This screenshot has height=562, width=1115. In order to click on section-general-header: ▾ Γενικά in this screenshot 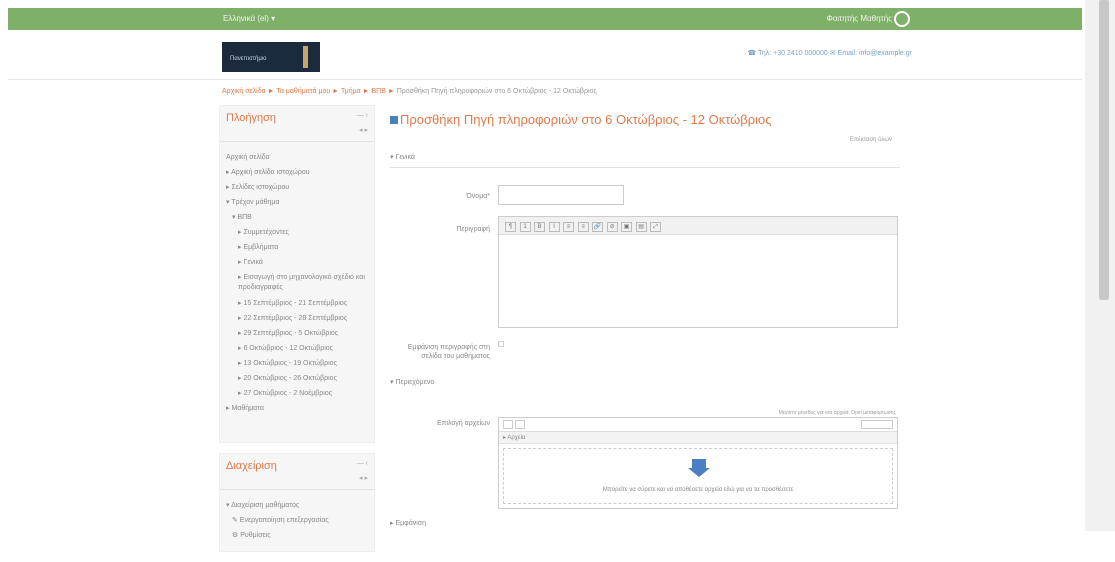, I will do `click(402, 157)`.